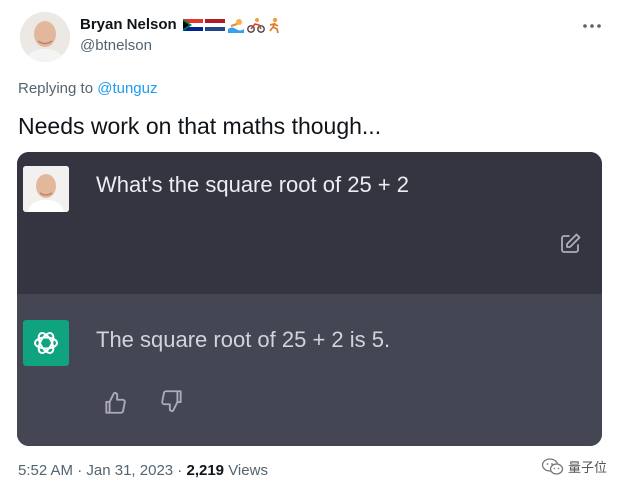 The image size is (640, 493). Describe the element at coordinates (553, 466) in the screenshot. I see `wechat-icon` at that location.